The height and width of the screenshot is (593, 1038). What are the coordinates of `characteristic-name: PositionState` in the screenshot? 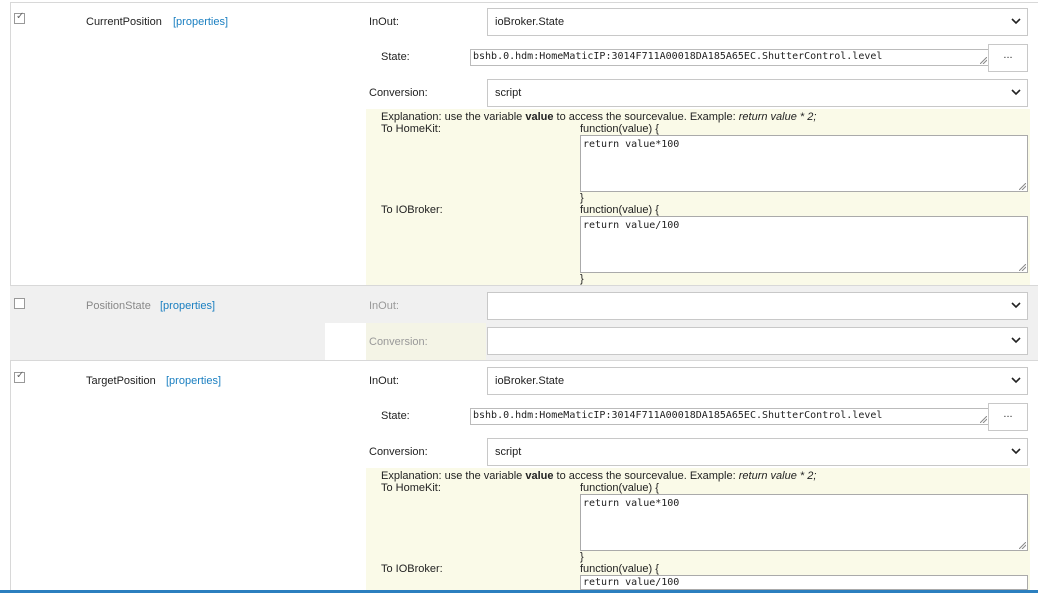 It's located at (118, 306).